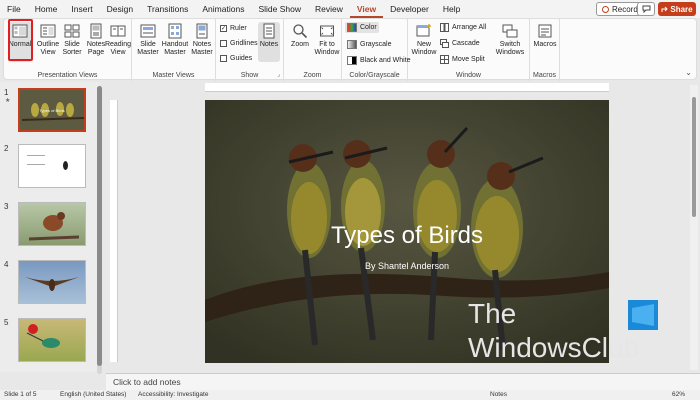 The image size is (700, 400). What do you see at coordinates (694, 227) in the screenshot?
I see `slide-scrollbar` at bounding box center [694, 227].